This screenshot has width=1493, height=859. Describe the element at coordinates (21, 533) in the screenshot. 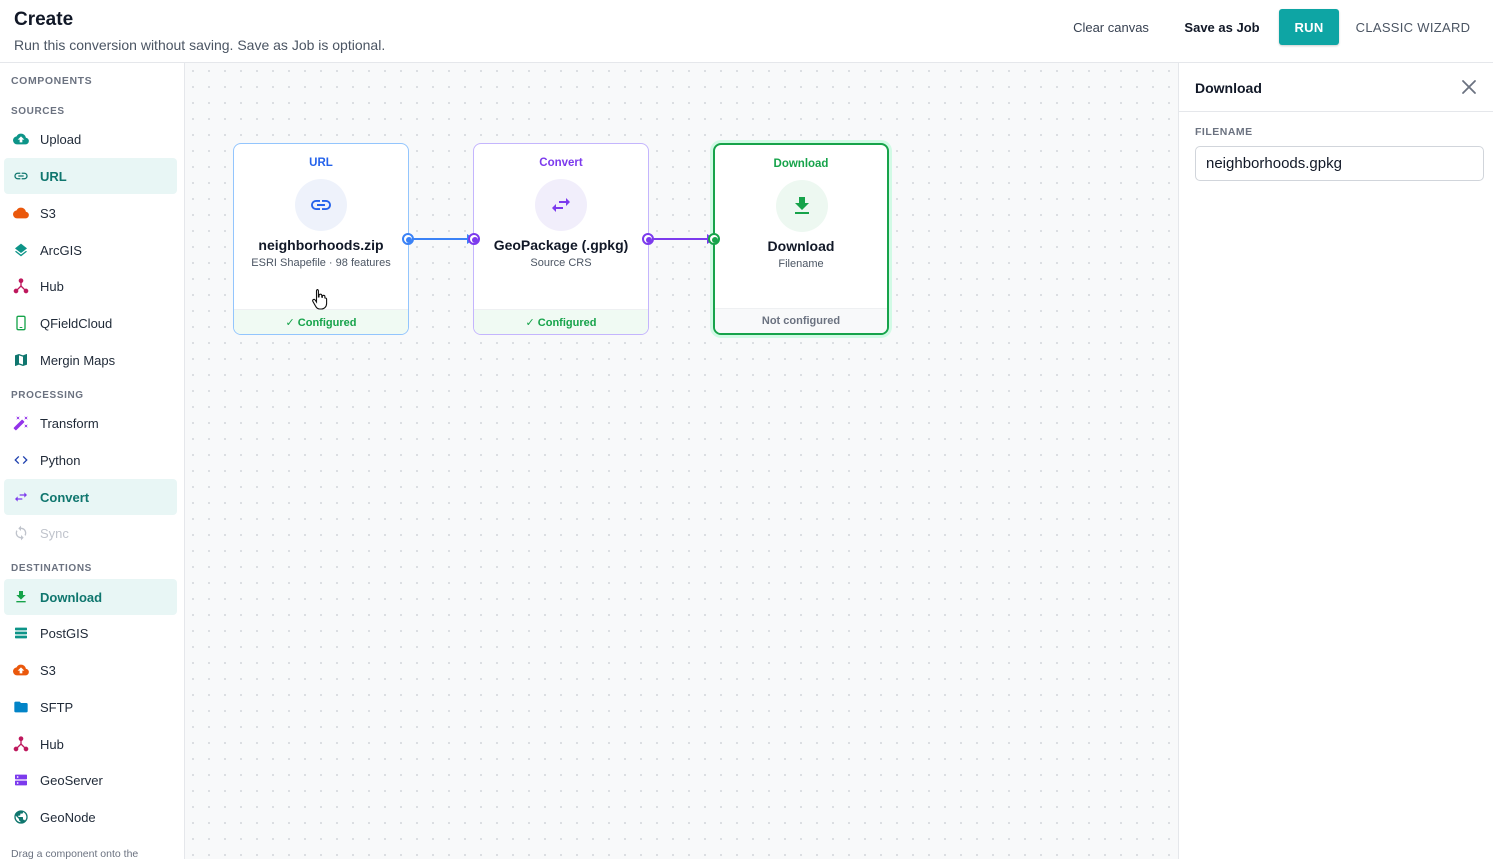

I see `sync-icon` at that location.